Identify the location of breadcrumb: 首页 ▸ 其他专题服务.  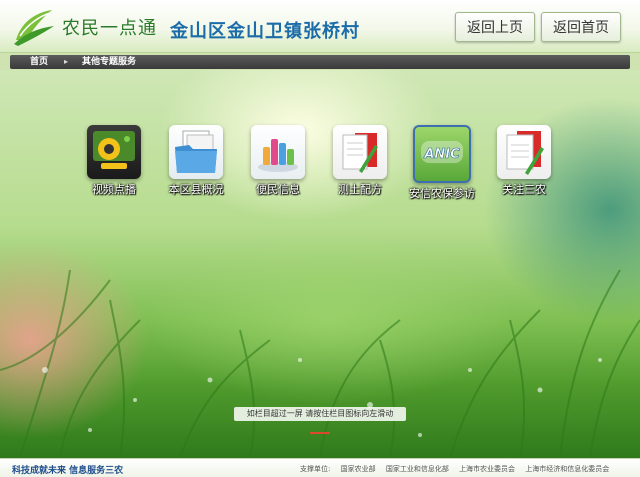
(320, 62).